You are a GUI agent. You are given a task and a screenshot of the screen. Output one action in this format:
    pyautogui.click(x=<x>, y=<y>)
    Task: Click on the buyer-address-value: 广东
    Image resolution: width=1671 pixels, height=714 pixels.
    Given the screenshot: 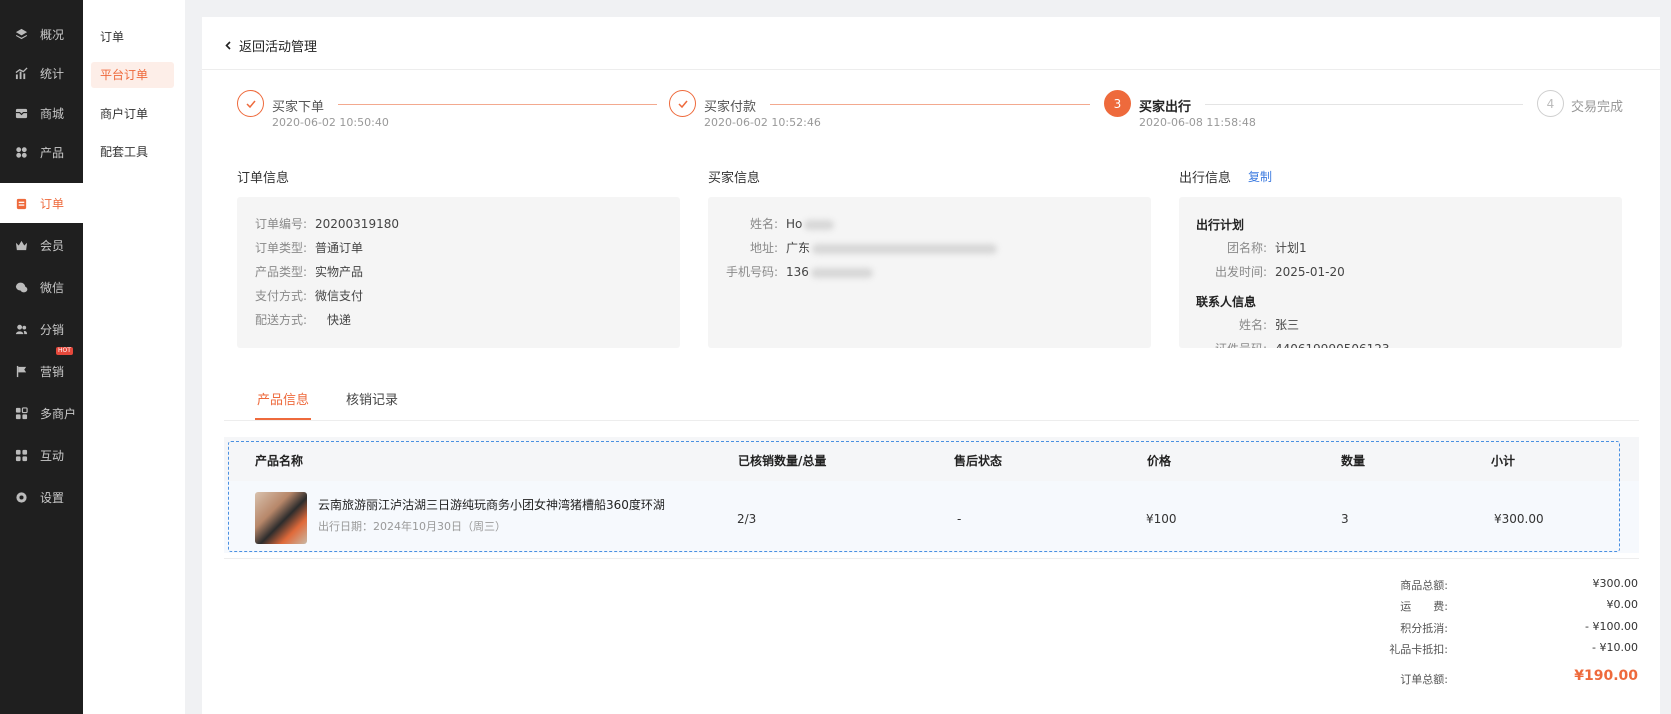 What is the action you would take?
    pyautogui.click(x=798, y=248)
    